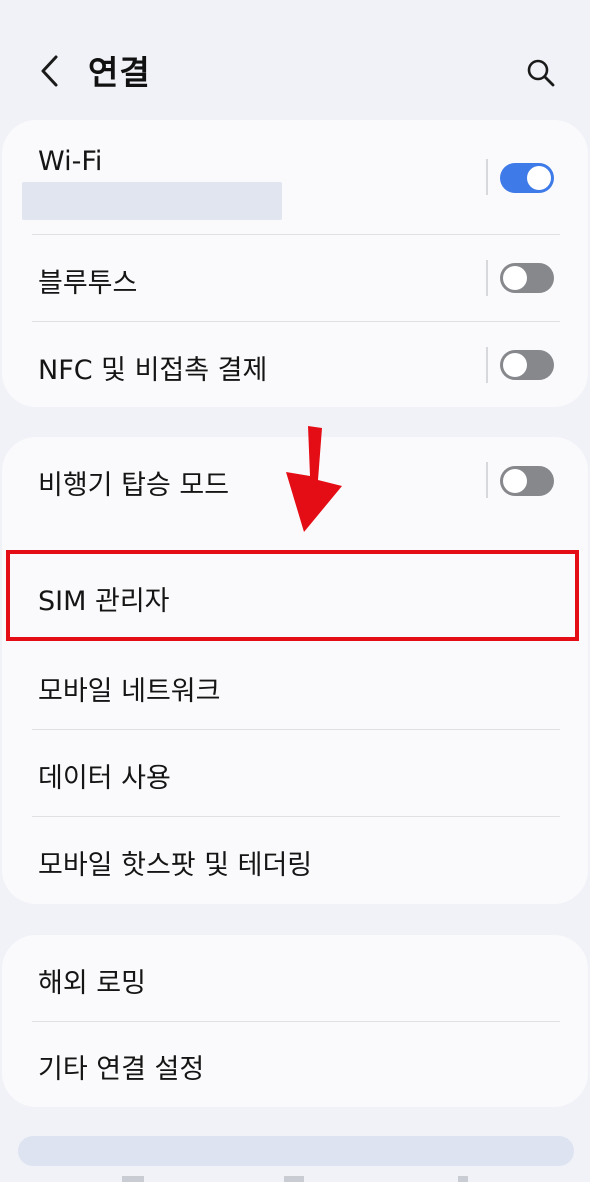 This screenshot has width=590, height=1182. What do you see at coordinates (314, 479) in the screenshot?
I see `down-arrow-icon` at bounding box center [314, 479].